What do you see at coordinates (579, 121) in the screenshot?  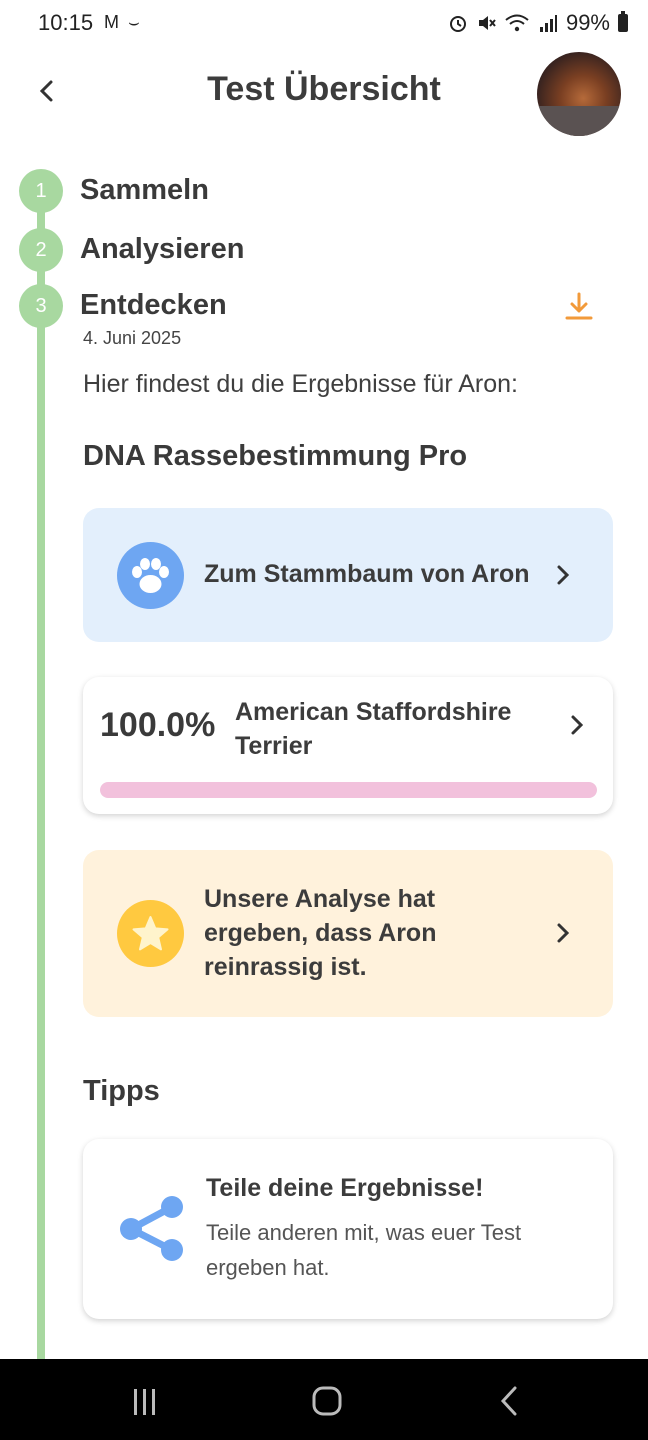 I see `avatar-background` at bounding box center [579, 121].